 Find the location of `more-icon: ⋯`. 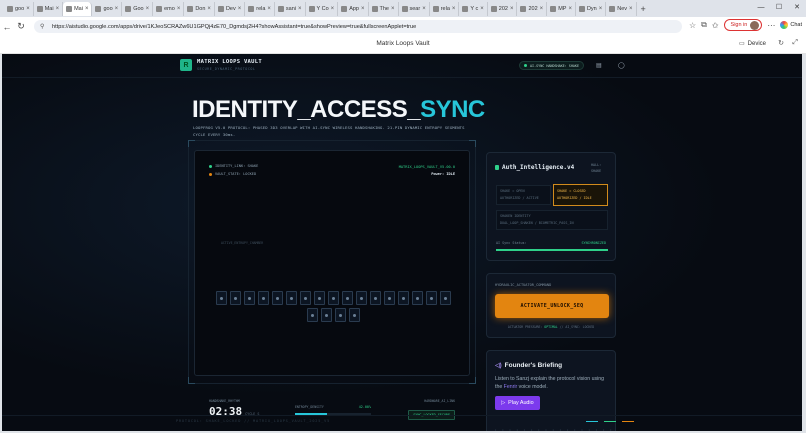

more-icon: ⋯ is located at coordinates (771, 25).